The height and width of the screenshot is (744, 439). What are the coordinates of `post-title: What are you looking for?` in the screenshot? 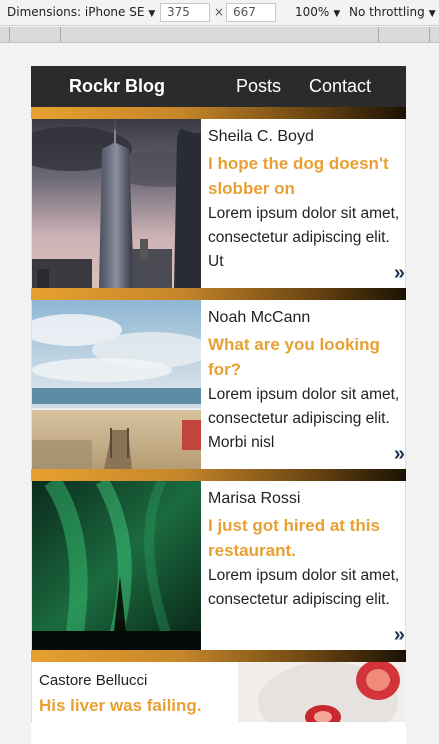 It's located at (305, 357).